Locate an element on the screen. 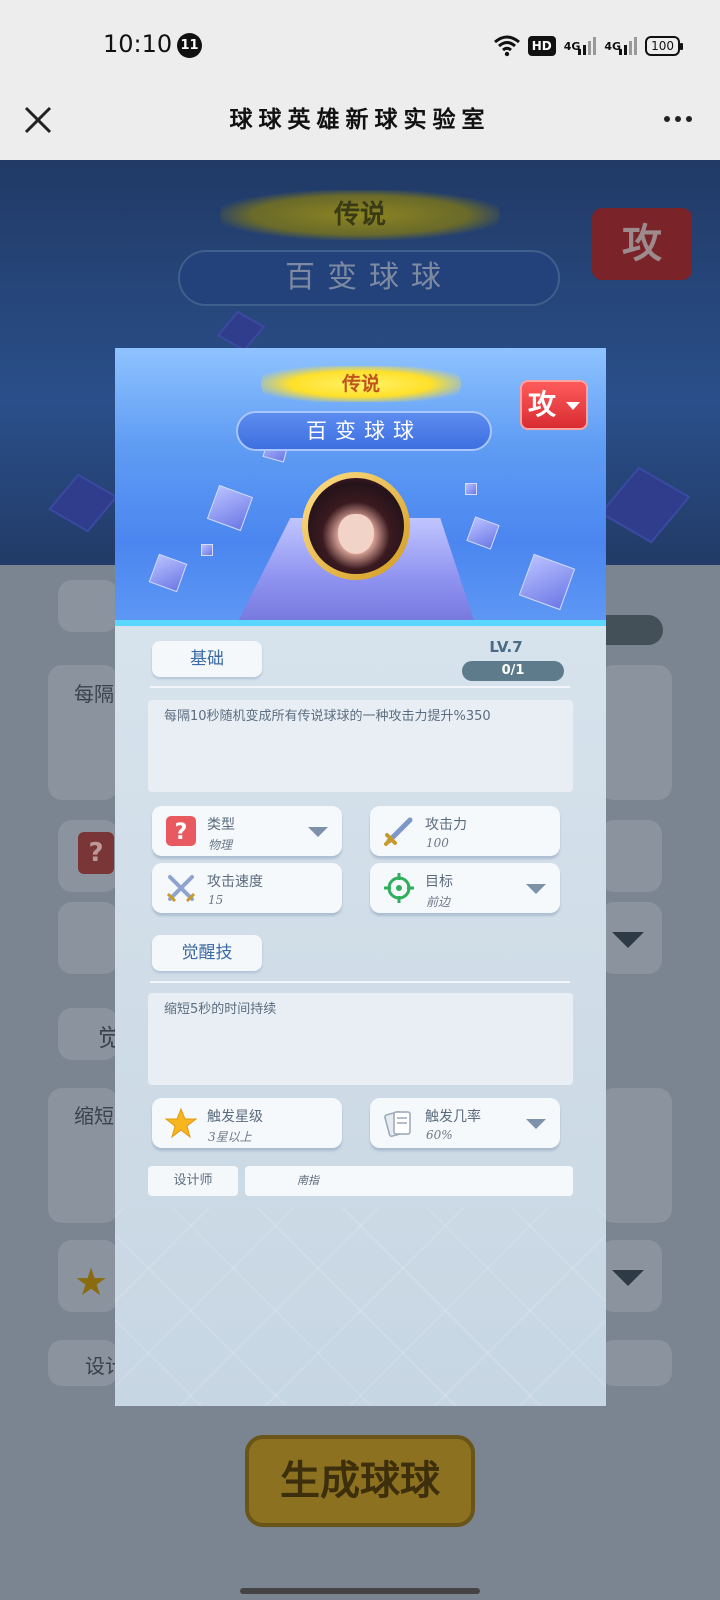  type-label: 类型 is located at coordinates (221, 825).